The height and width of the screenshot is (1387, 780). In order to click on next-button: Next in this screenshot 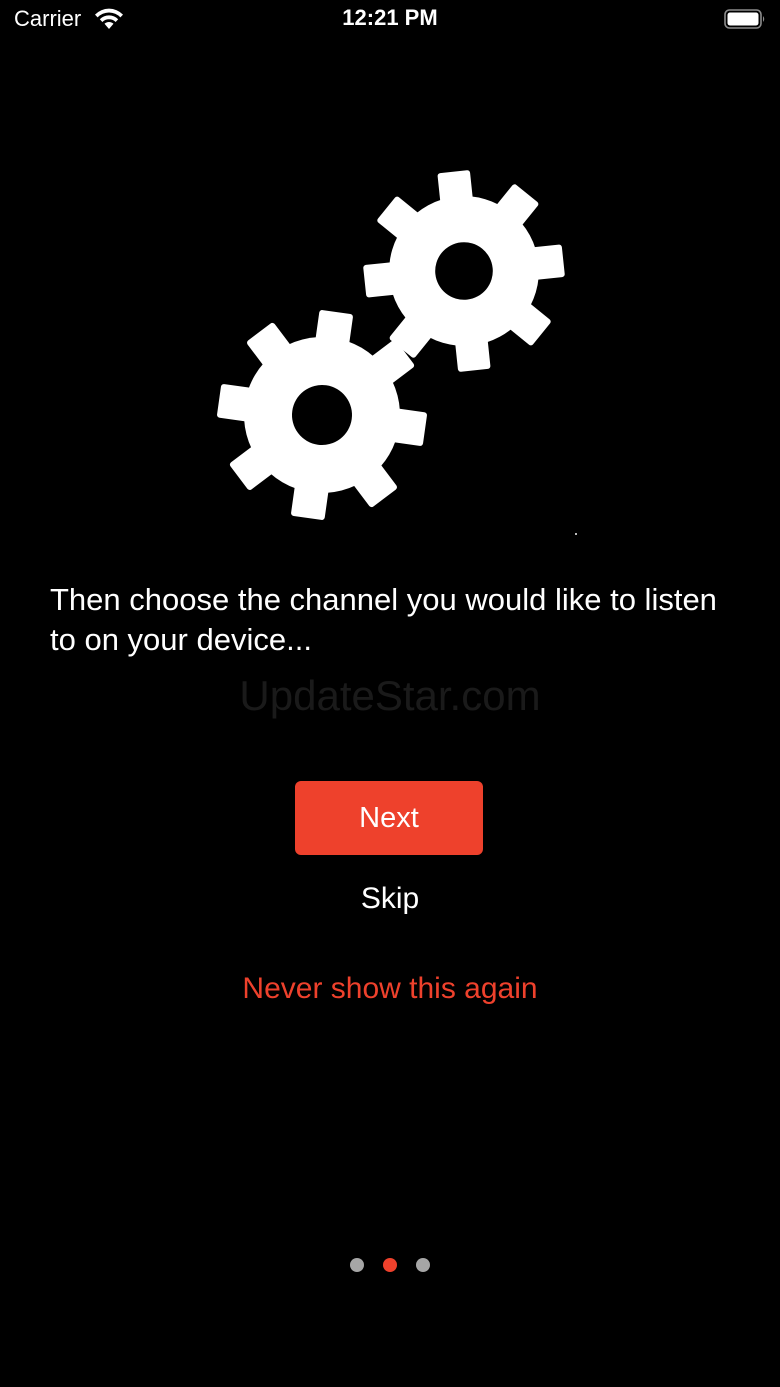, I will do `click(389, 818)`.